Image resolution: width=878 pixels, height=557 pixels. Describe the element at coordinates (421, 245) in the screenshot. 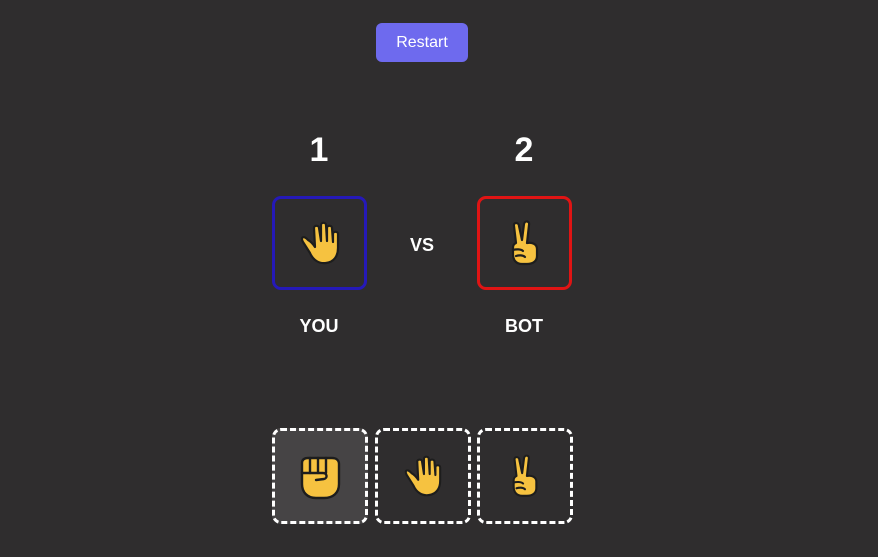

I see `versus-label: VS` at that location.